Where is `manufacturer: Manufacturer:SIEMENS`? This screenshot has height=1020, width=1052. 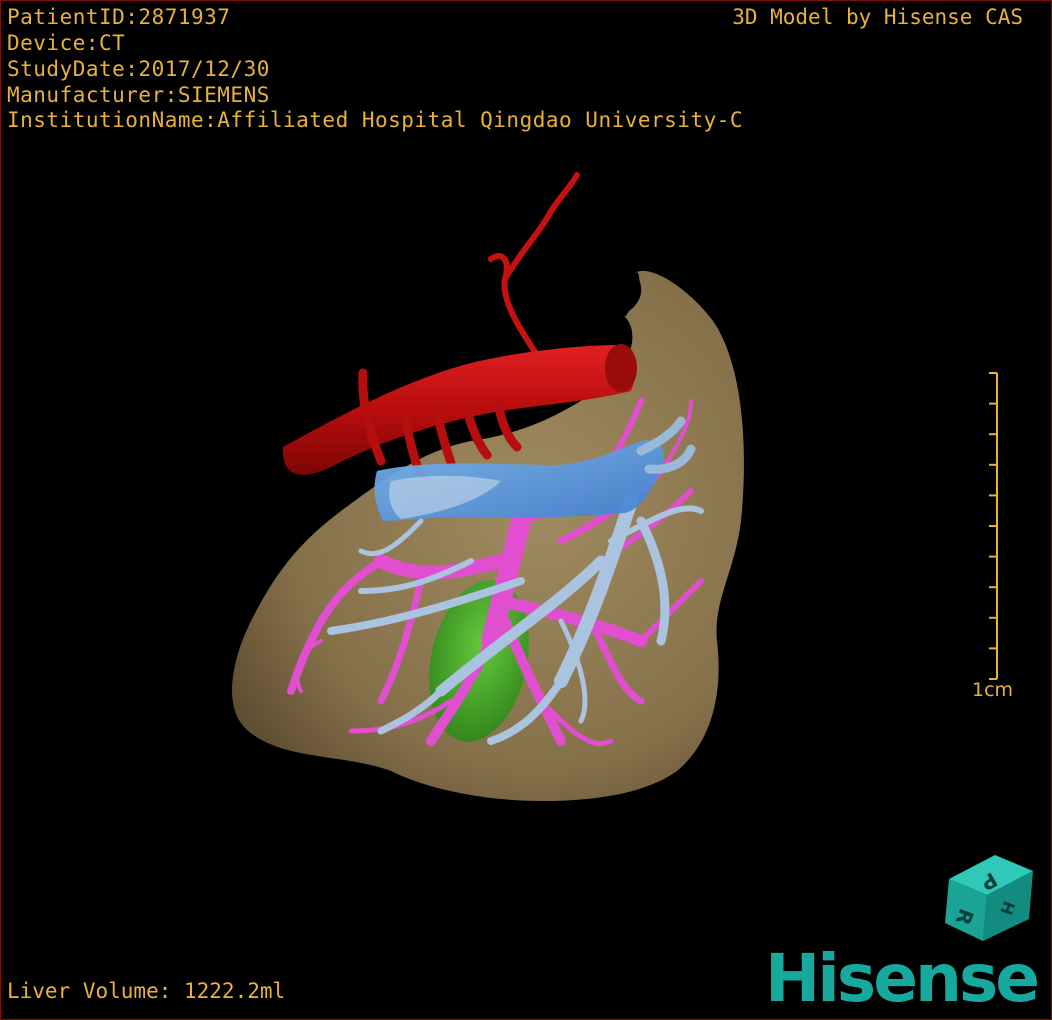 manufacturer: Manufacturer:SIEMENS is located at coordinates (138, 95).